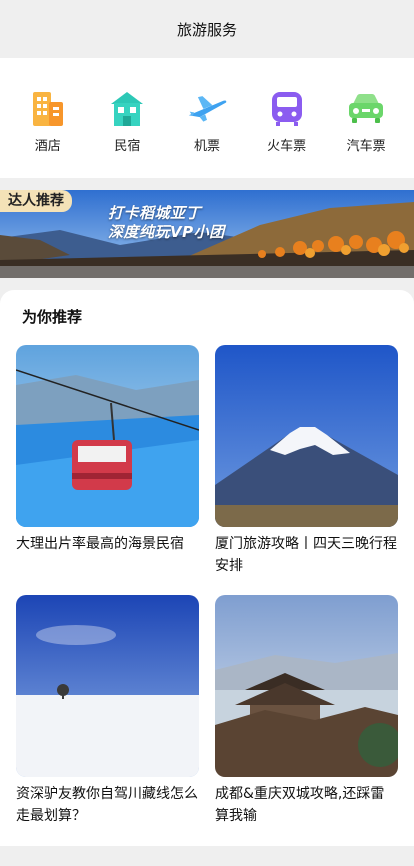 Image resolution: width=414 pixels, height=866 pixels. I want to click on recommend-item: 资深驴友教你自驾川藏线怎么走最划算？, so click(107, 711).